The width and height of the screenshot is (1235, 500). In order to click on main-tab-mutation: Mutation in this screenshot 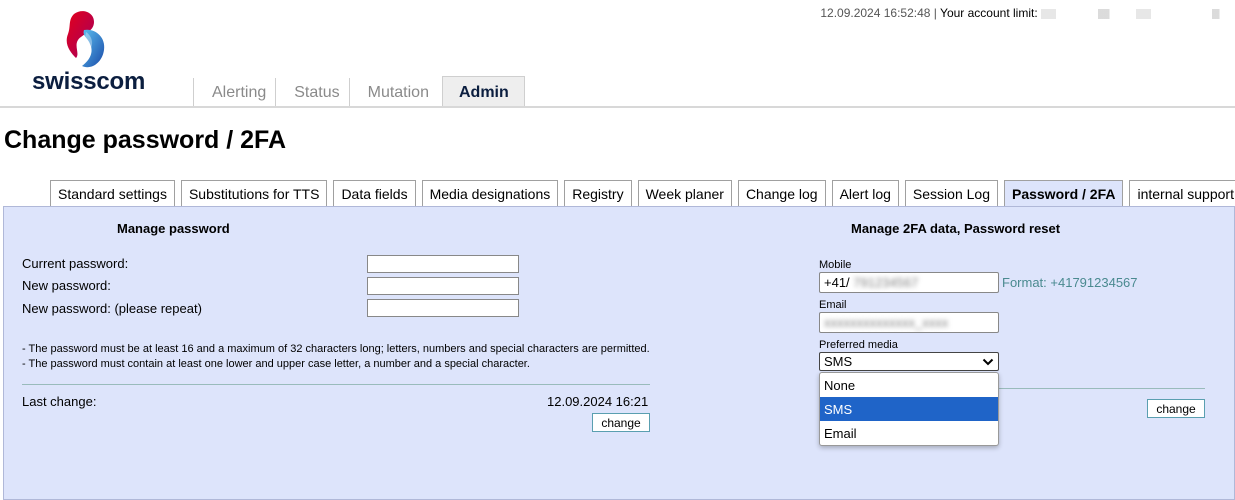, I will do `click(393, 93)`.